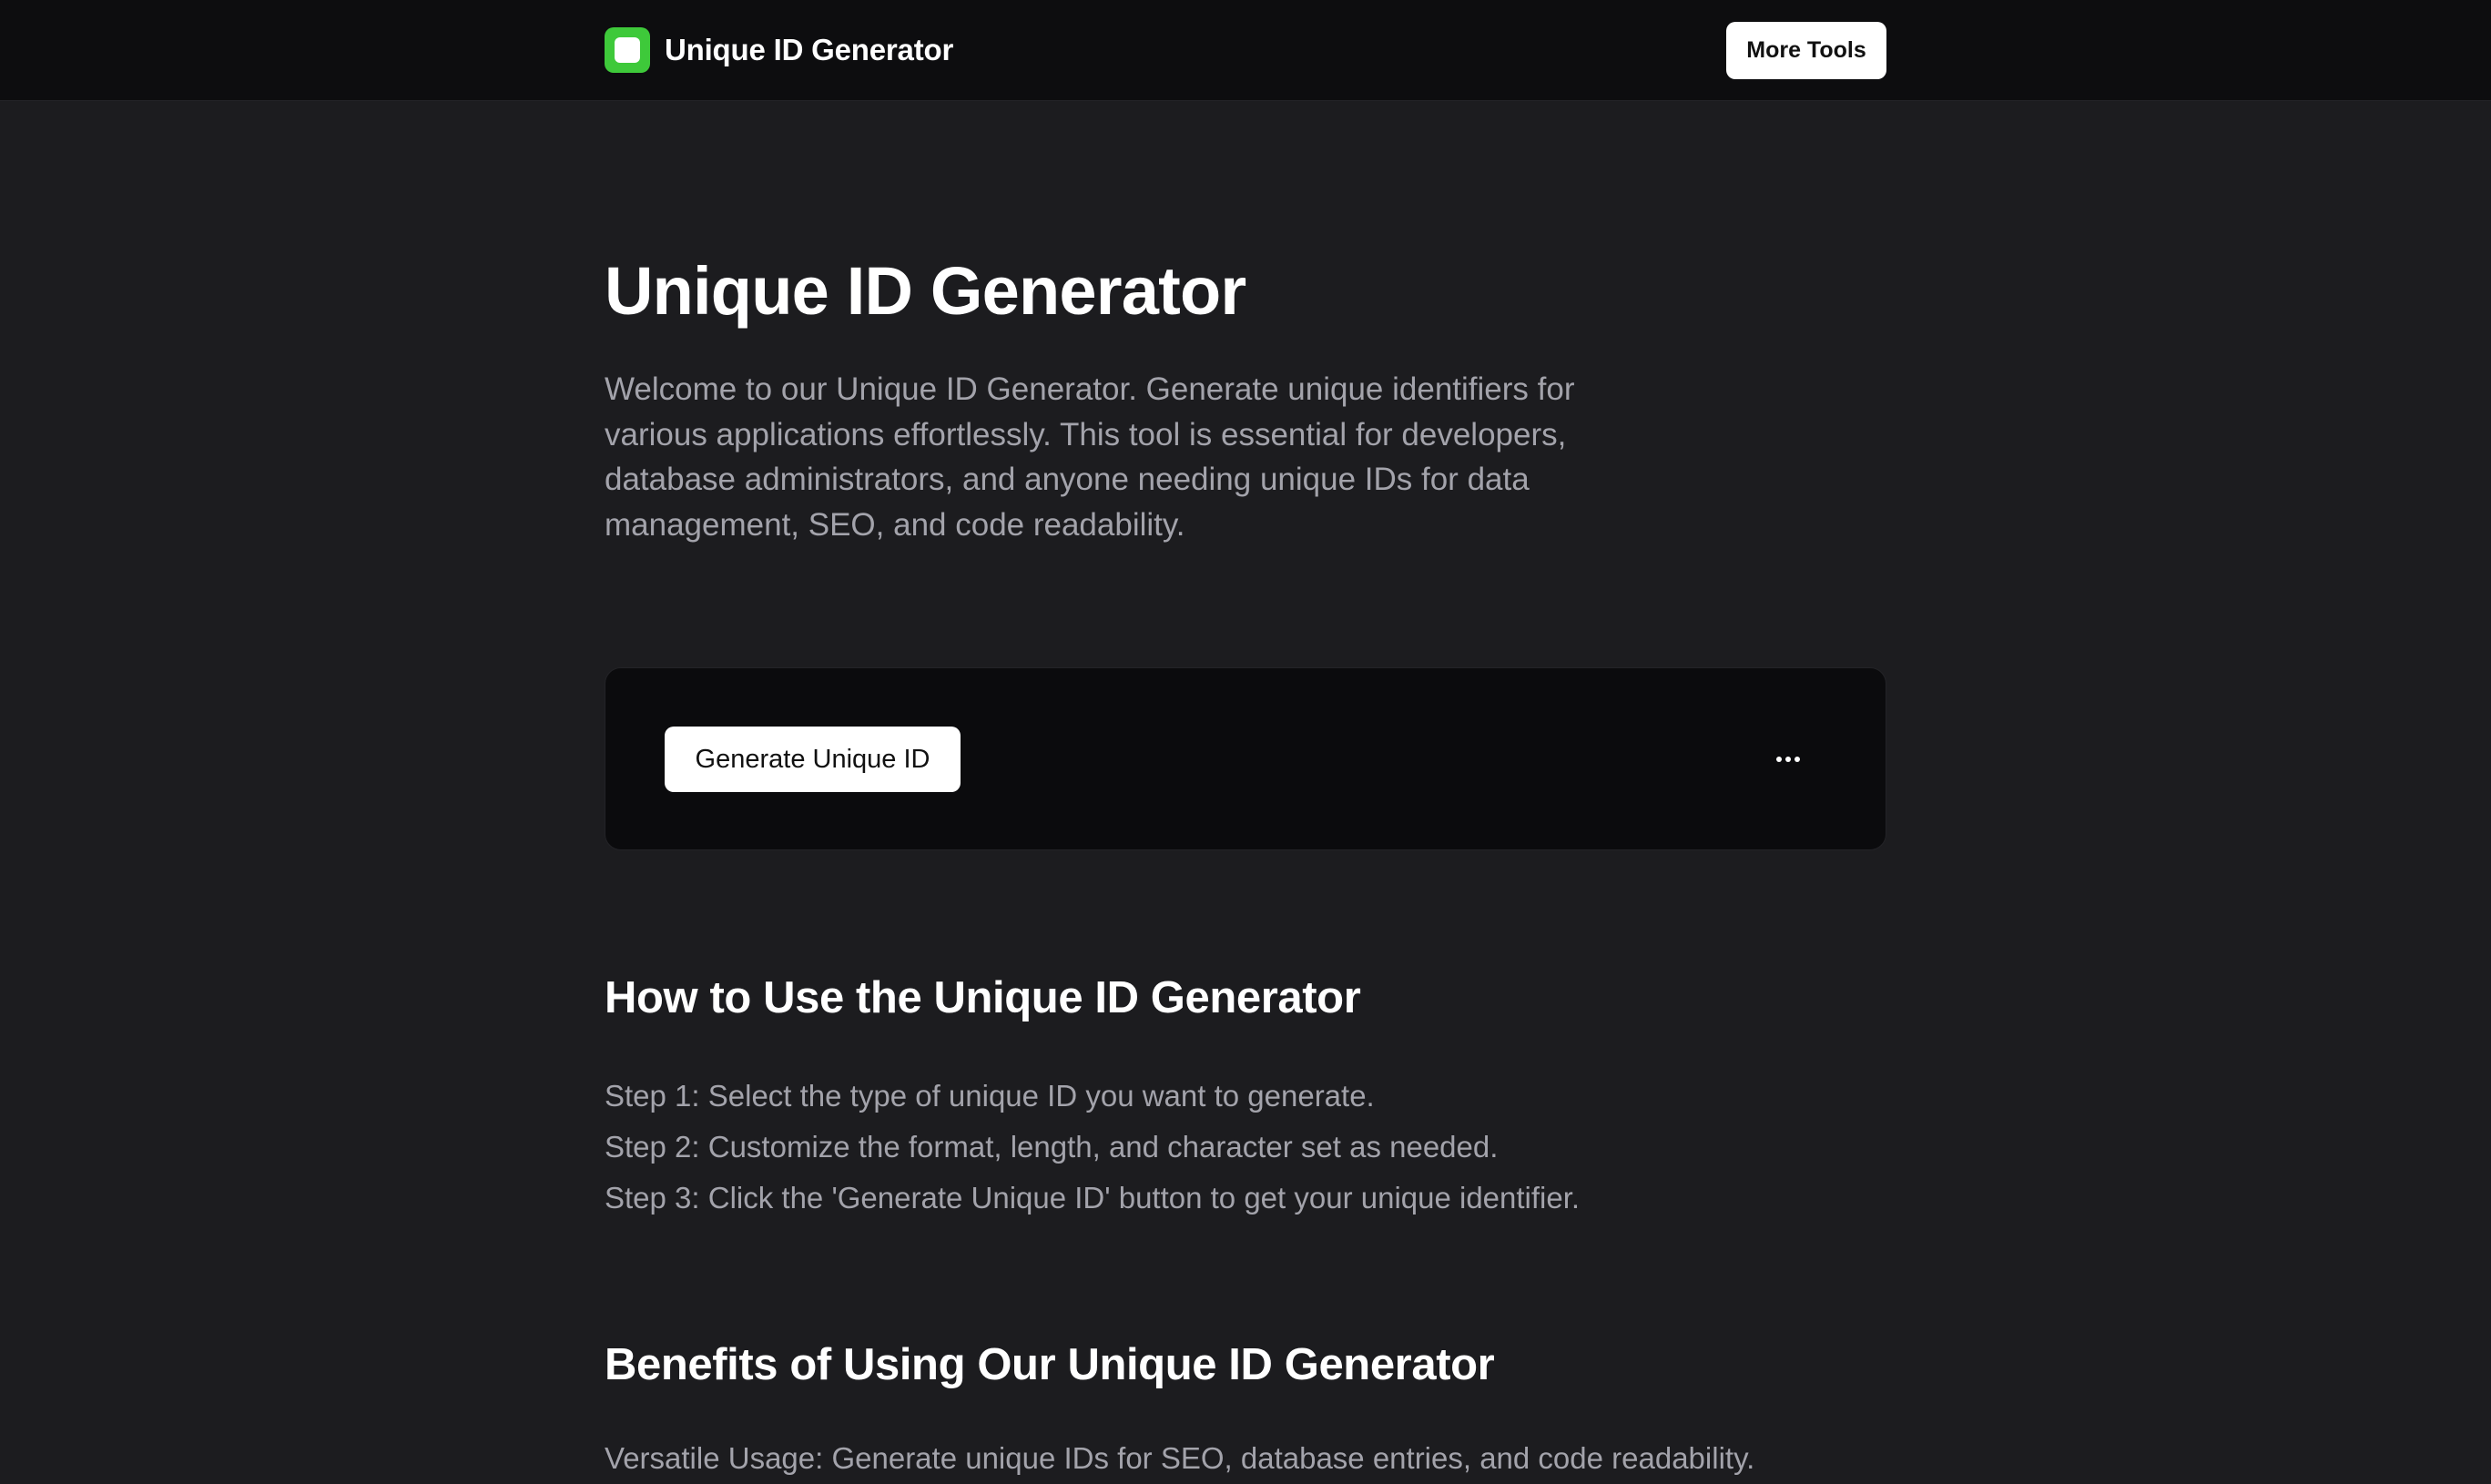 This screenshot has width=2491, height=1484. I want to click on how-to-heading: How to Use the Unique ID Generator, so click(983, 997).